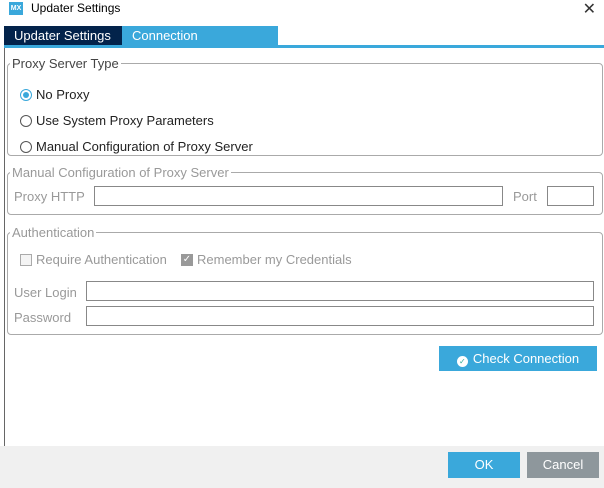 The image size is (604, 488). I want to click on radio-system-proxy: Use System Proxy Parameters, so click(117, 120).